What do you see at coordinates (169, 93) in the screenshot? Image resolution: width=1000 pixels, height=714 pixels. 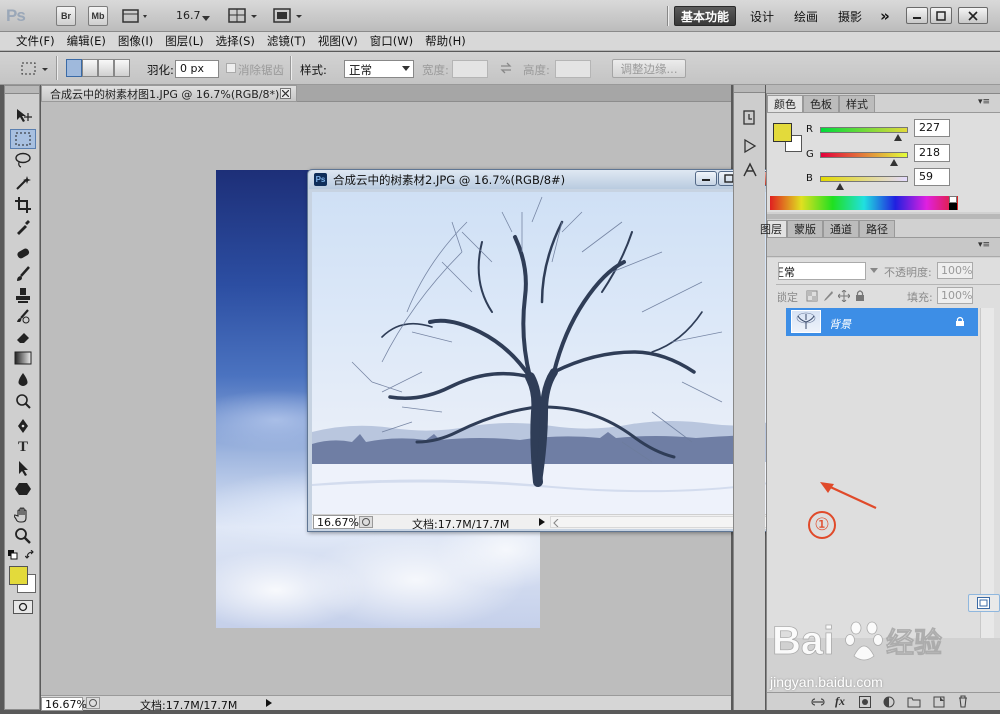 I see `document-tab: 合成云中的树素材图1.JPG @ 16.7%(RGB/8*)` at bounding box center [169, 93].